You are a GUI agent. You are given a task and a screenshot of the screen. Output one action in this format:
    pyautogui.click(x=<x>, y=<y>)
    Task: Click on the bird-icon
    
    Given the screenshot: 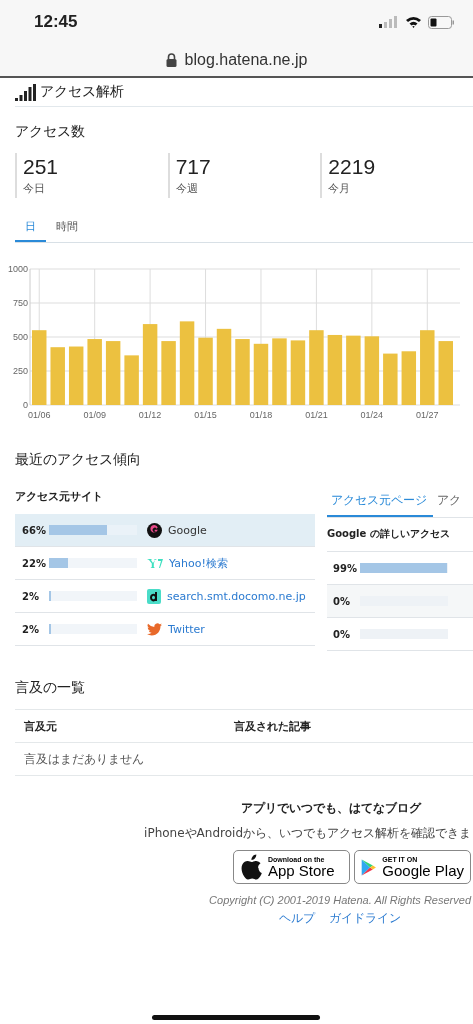 What is the action you would take?
    pyautogui.click(x=154, y=629)
    